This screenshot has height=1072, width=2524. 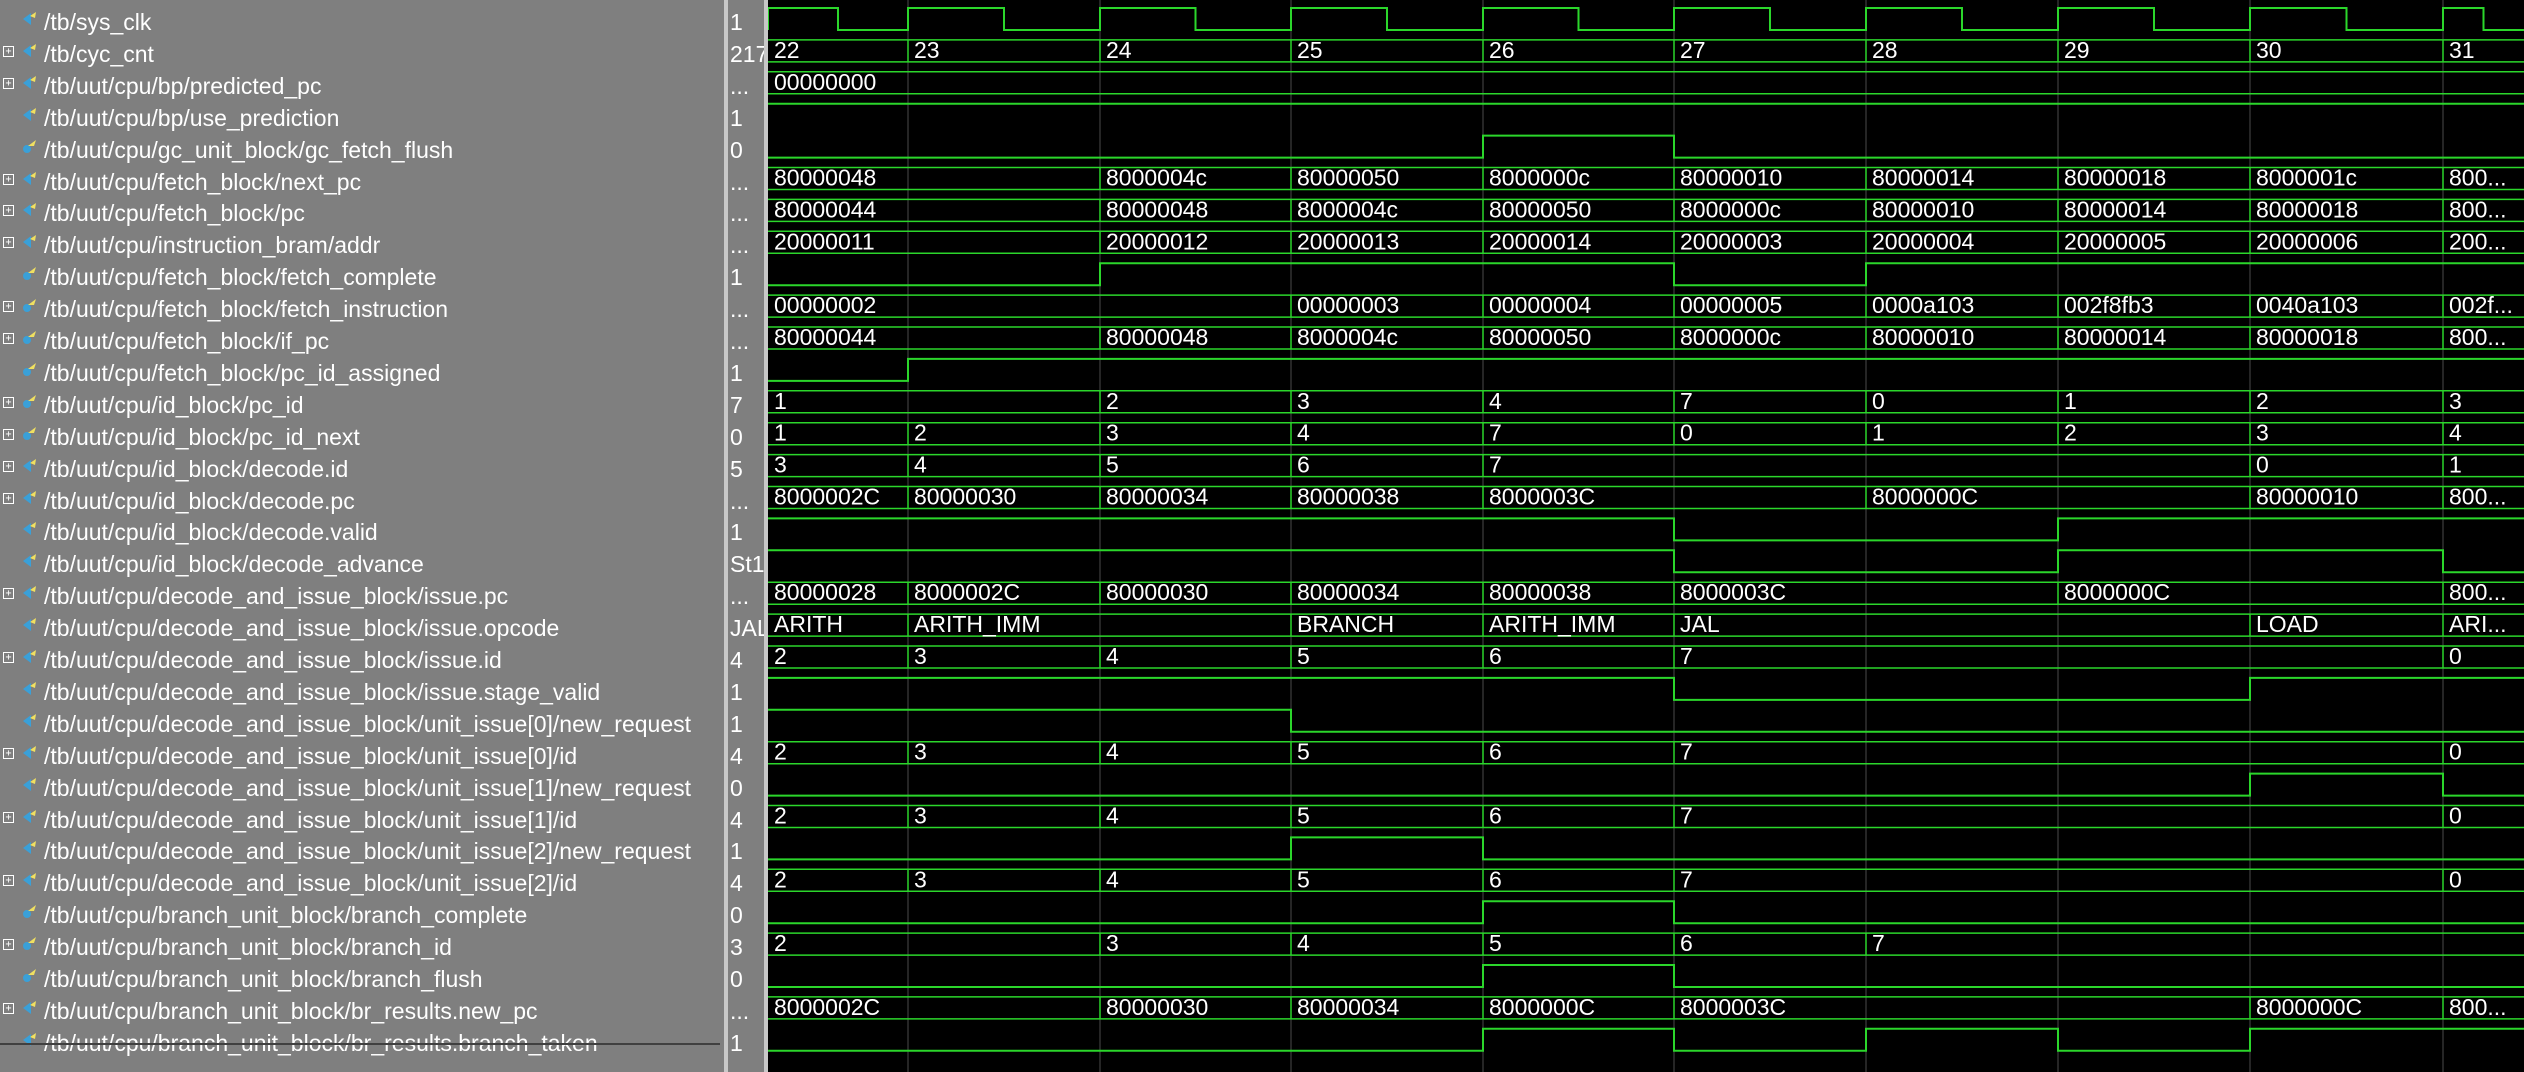 What do you see at coordinates (746, 880) in the screenshot?
I see `signal-value-row: 4` at bounding box center [746, 880].